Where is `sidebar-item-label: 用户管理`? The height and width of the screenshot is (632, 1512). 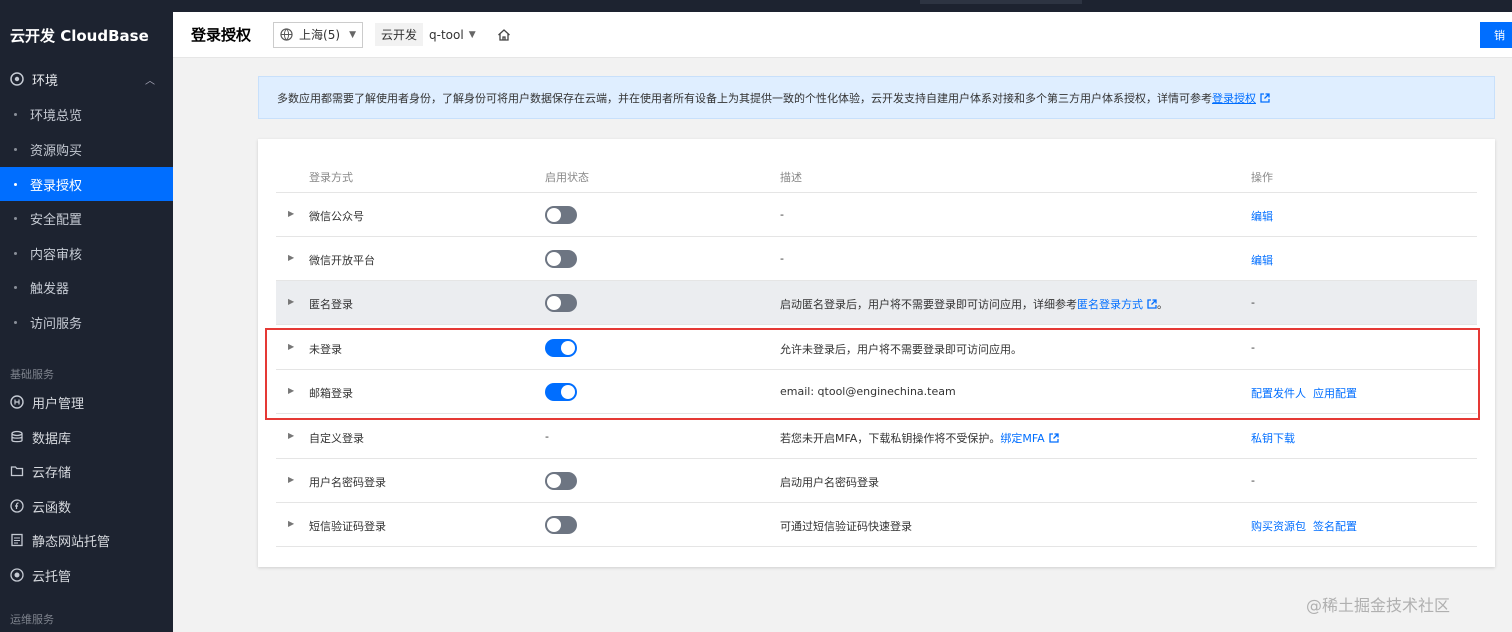 sidebar-item-label: 用户管理 is located at coordinates (58, 404).